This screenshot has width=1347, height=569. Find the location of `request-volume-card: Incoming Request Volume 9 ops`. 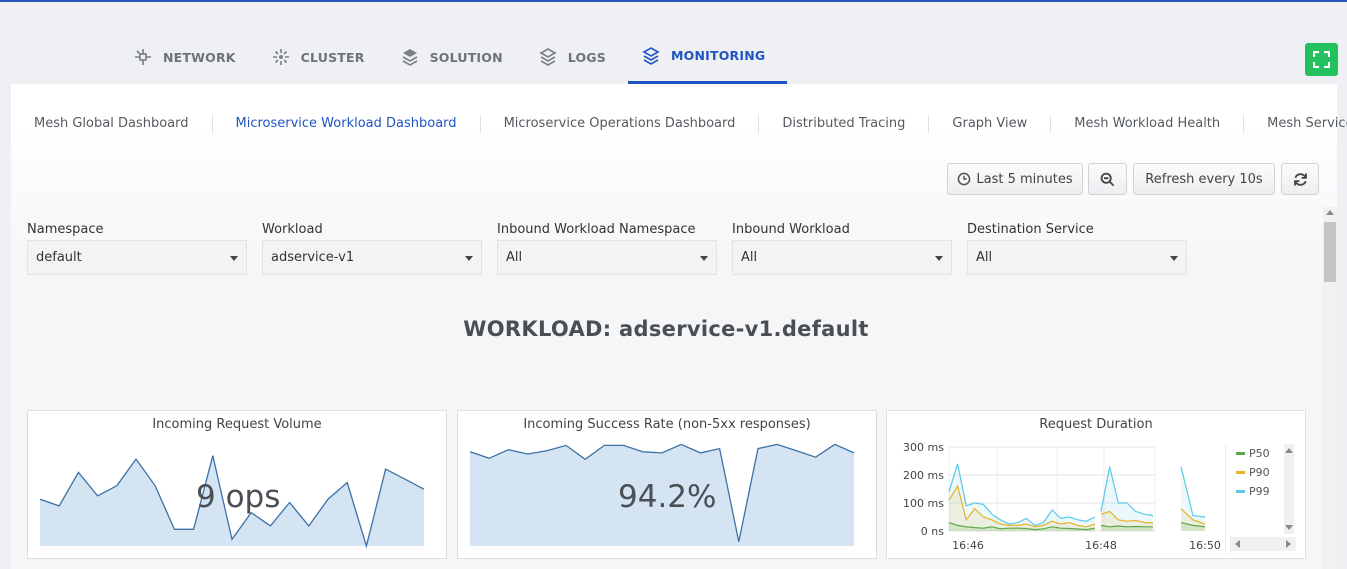

request-volume-card: Incoming Request Volume 9 ops is located at coordinates (237, 484).